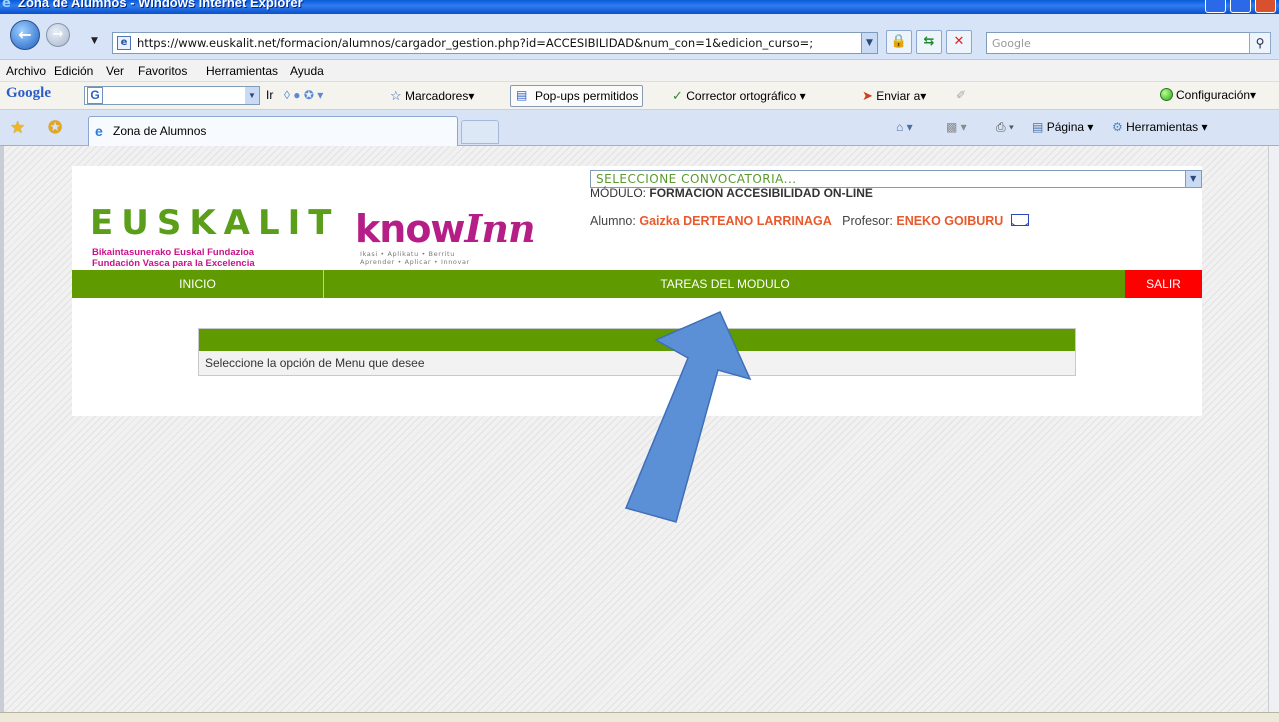 The width and height of the screenshot is (1279, 722). Describe the element at coordinates (1019, 220) in the screenshot. I see `mail-icon` at that location.